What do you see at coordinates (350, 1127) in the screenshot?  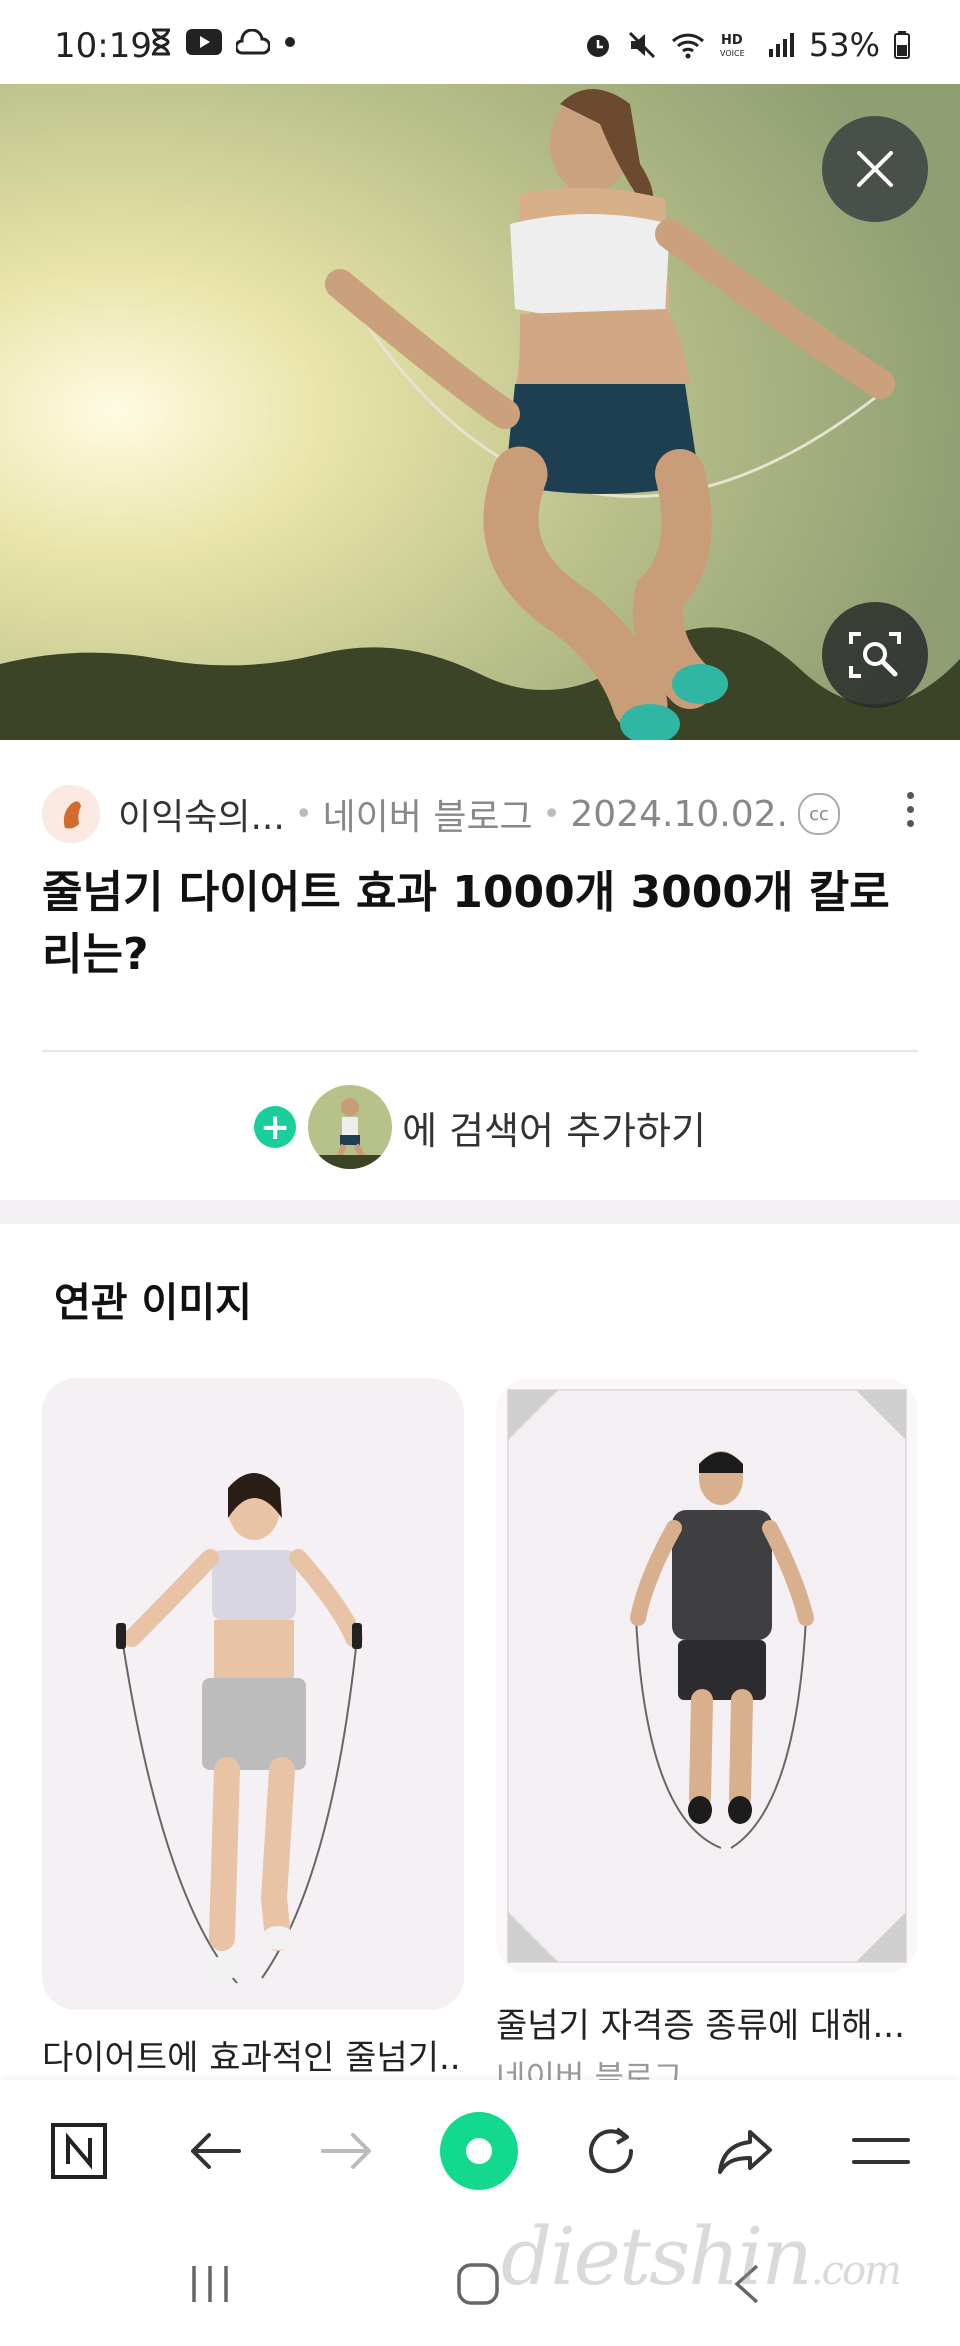 I see `search-thumbnail` at bounding box center [350, 1127].